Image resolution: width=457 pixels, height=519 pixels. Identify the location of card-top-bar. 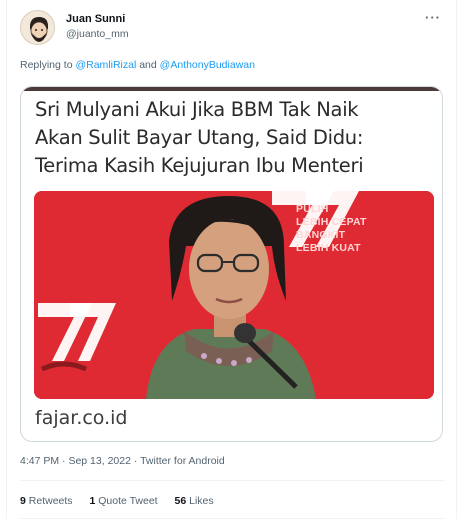
(231, 89).